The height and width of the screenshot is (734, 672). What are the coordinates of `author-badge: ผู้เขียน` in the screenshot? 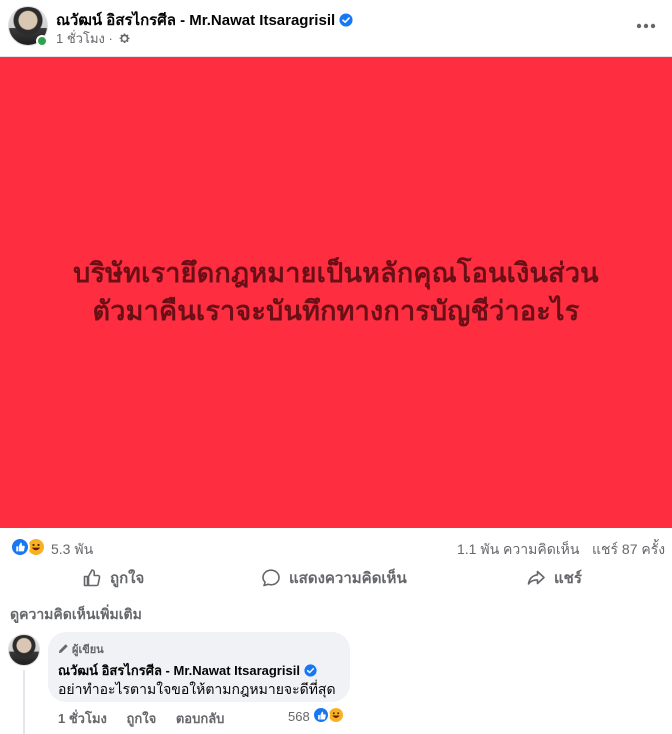 It's located at (81, 649).